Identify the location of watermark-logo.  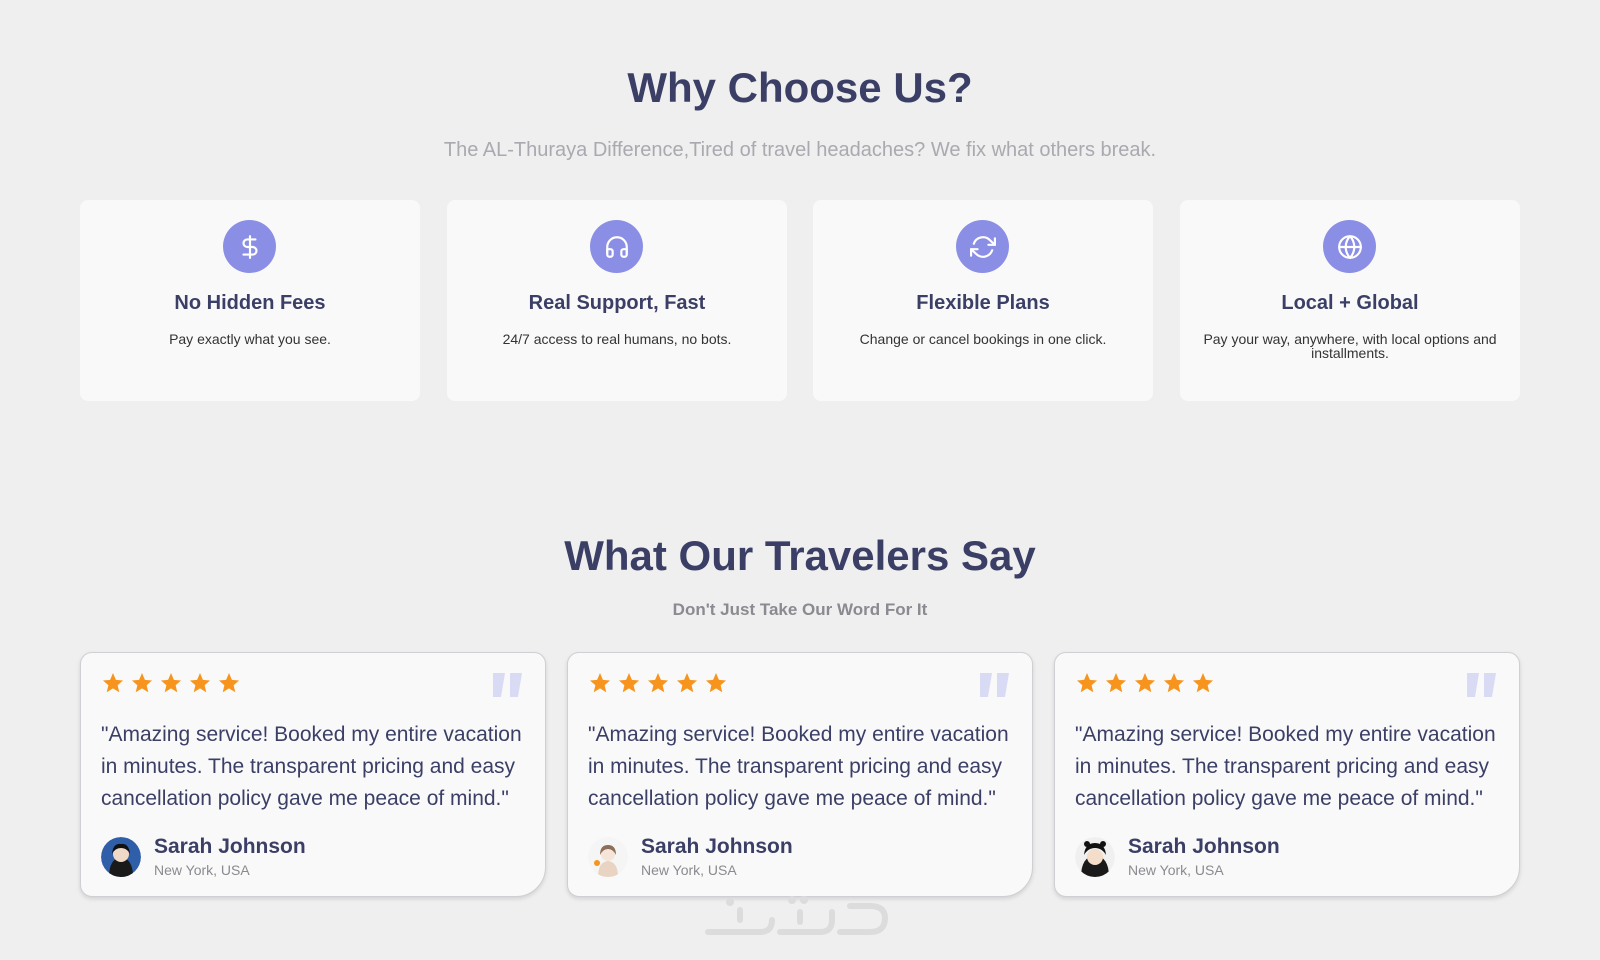
(797, 915).